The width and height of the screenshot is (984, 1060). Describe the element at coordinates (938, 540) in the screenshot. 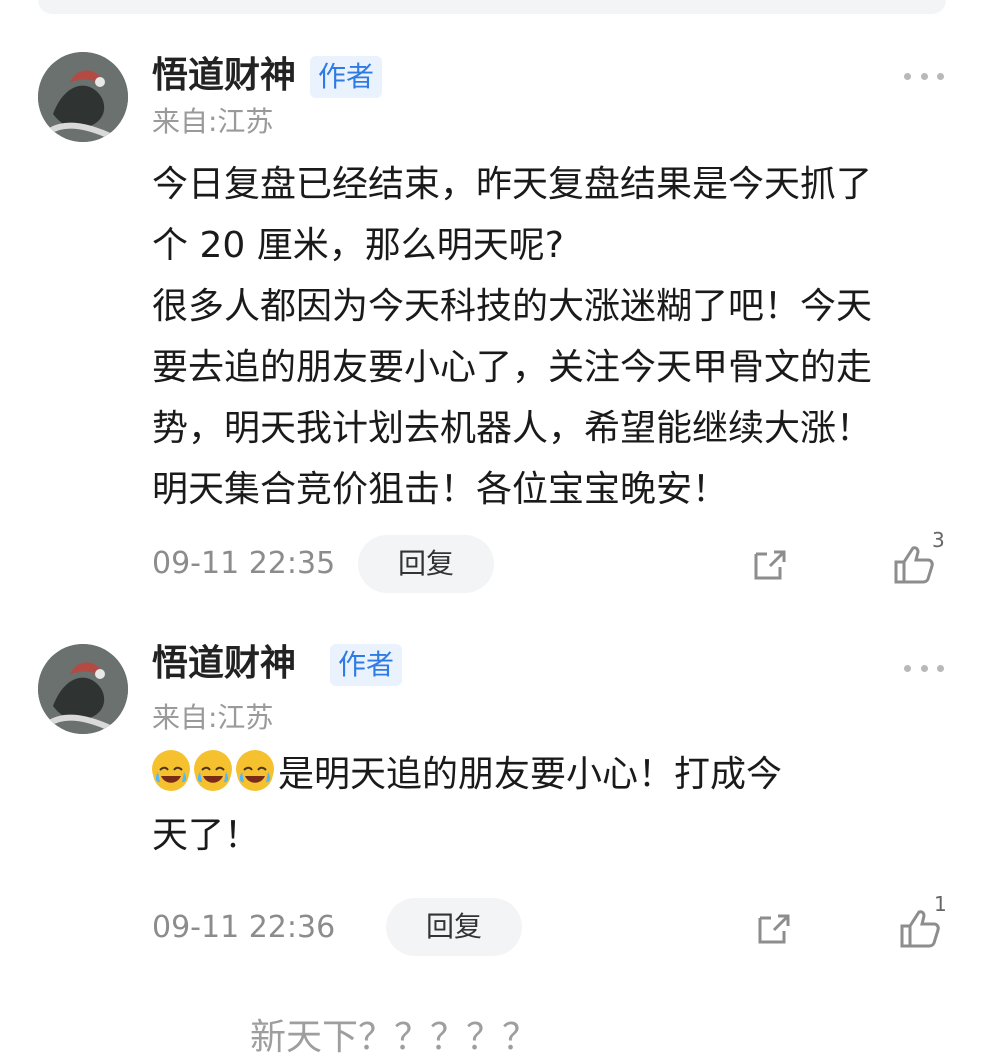

I see `like-count: 3` at that location.